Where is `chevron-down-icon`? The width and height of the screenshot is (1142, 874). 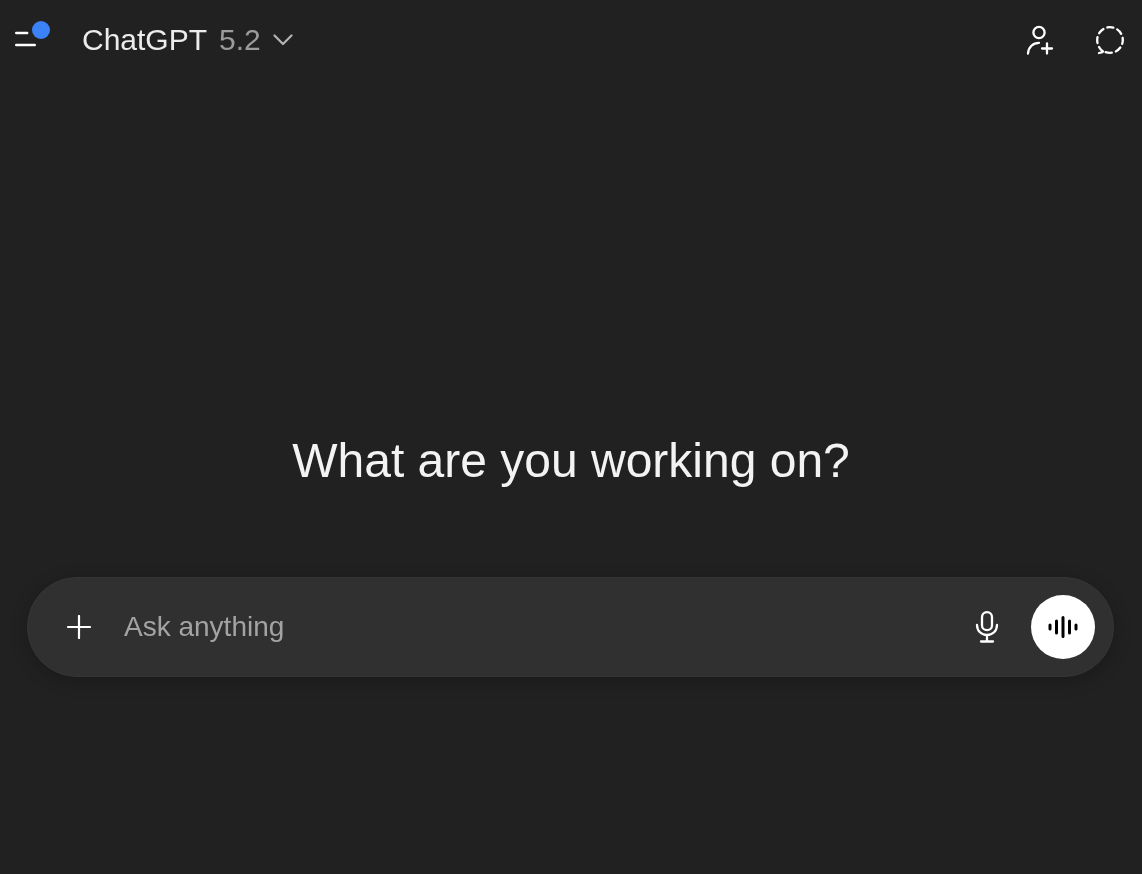 chevron-down-icon is located at coordinates (282, 40).